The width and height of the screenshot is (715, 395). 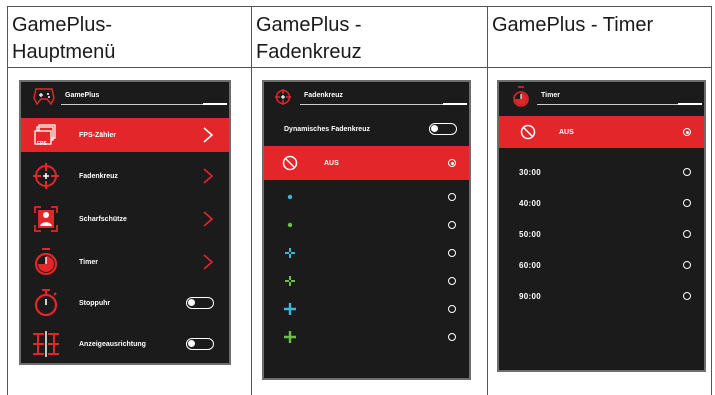 What do you see at coordinates (97, 135) in the screenshot?
I see `menu-item-label: FPS-Zähler` at bounding box center [97, 135].